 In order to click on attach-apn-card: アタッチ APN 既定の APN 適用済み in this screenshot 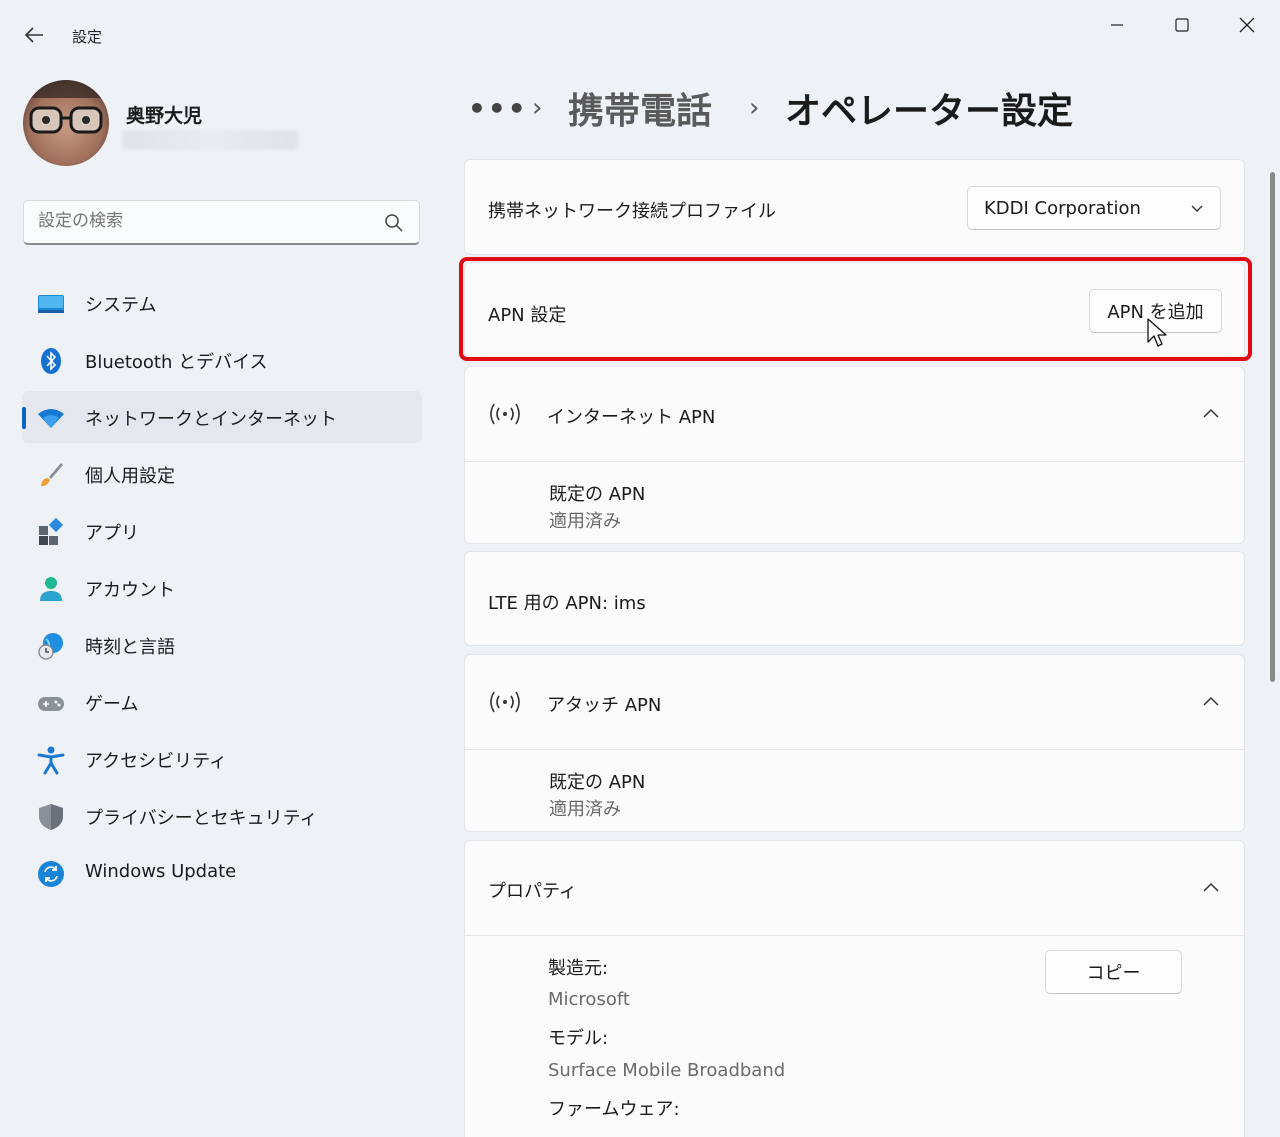, I will do `click(854, 743)`.